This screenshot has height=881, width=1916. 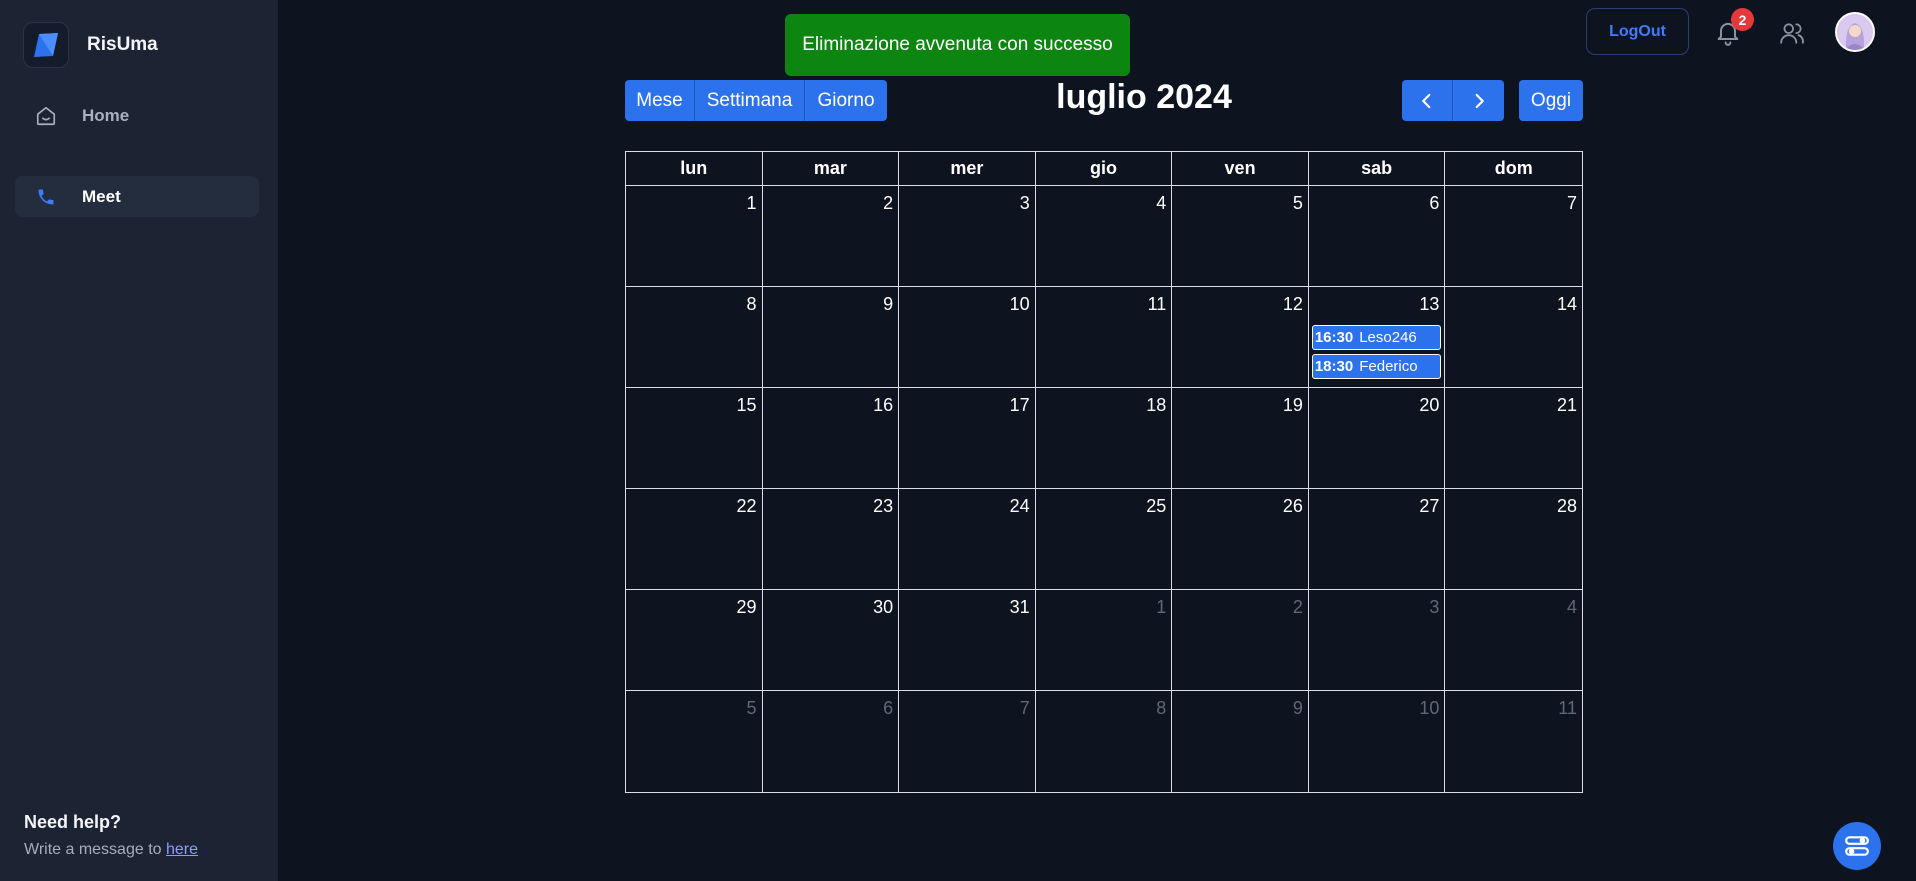 What do you see at coordinates (747, 506) in the screenshot?
I see `day-number: 22` at bounding box center [747, 506].